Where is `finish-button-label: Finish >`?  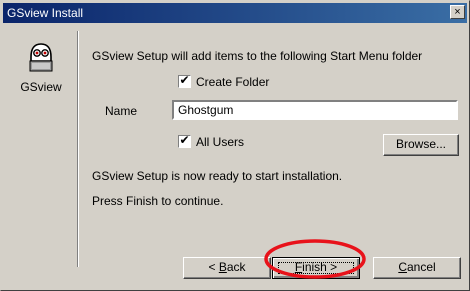 finish-button-label: Finish > is located at coordinates (316, 267).